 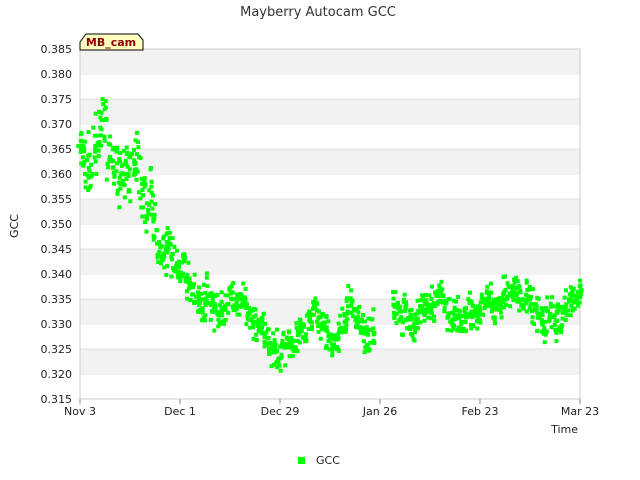 I want to click on x-tick-label: Nov 3, so click(x=80, y=411).